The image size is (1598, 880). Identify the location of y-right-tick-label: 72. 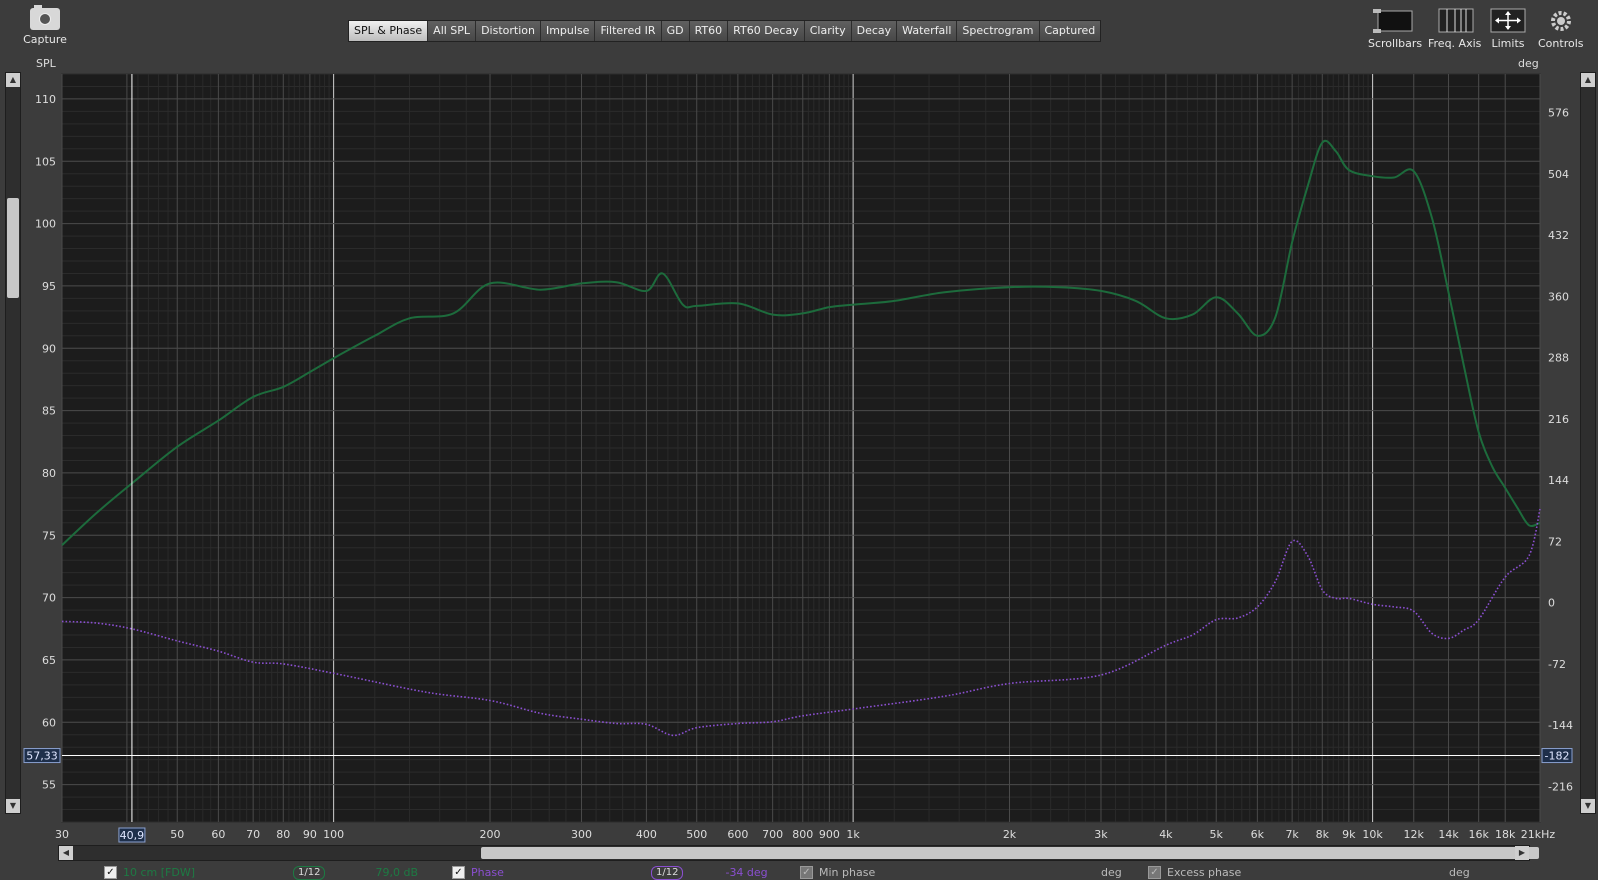
(1555, 541).